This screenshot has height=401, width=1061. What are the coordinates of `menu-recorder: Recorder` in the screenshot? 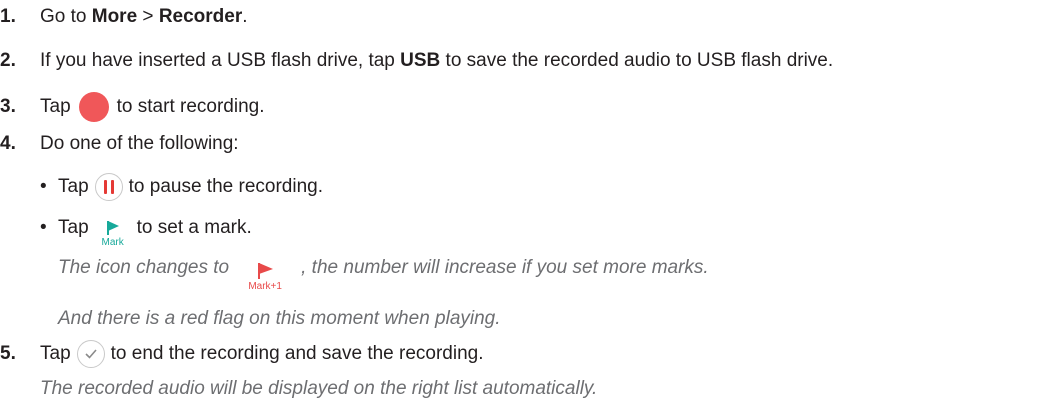 It's located at (200, 16).